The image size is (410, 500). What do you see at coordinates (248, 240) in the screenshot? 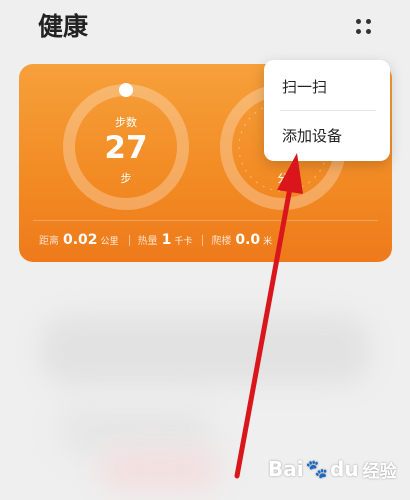
I see `stat-climb-value: 0.0` at bounding box center [248, 240].